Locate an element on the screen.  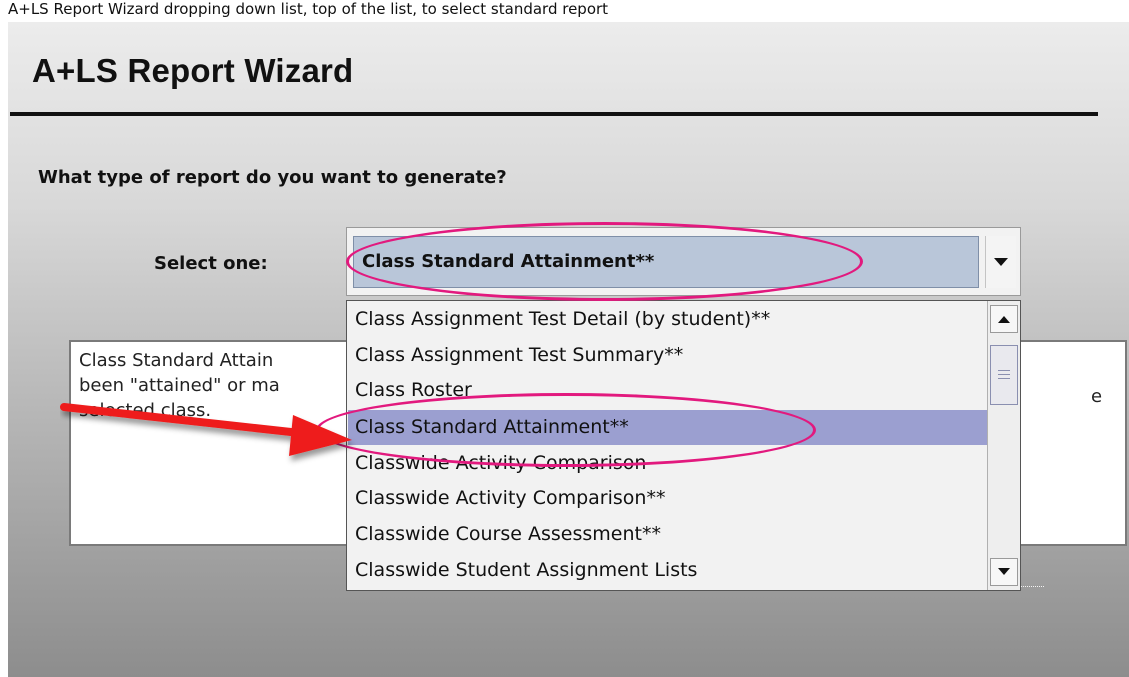
select-one-label: Select one: is located at coordinates (211, 263).